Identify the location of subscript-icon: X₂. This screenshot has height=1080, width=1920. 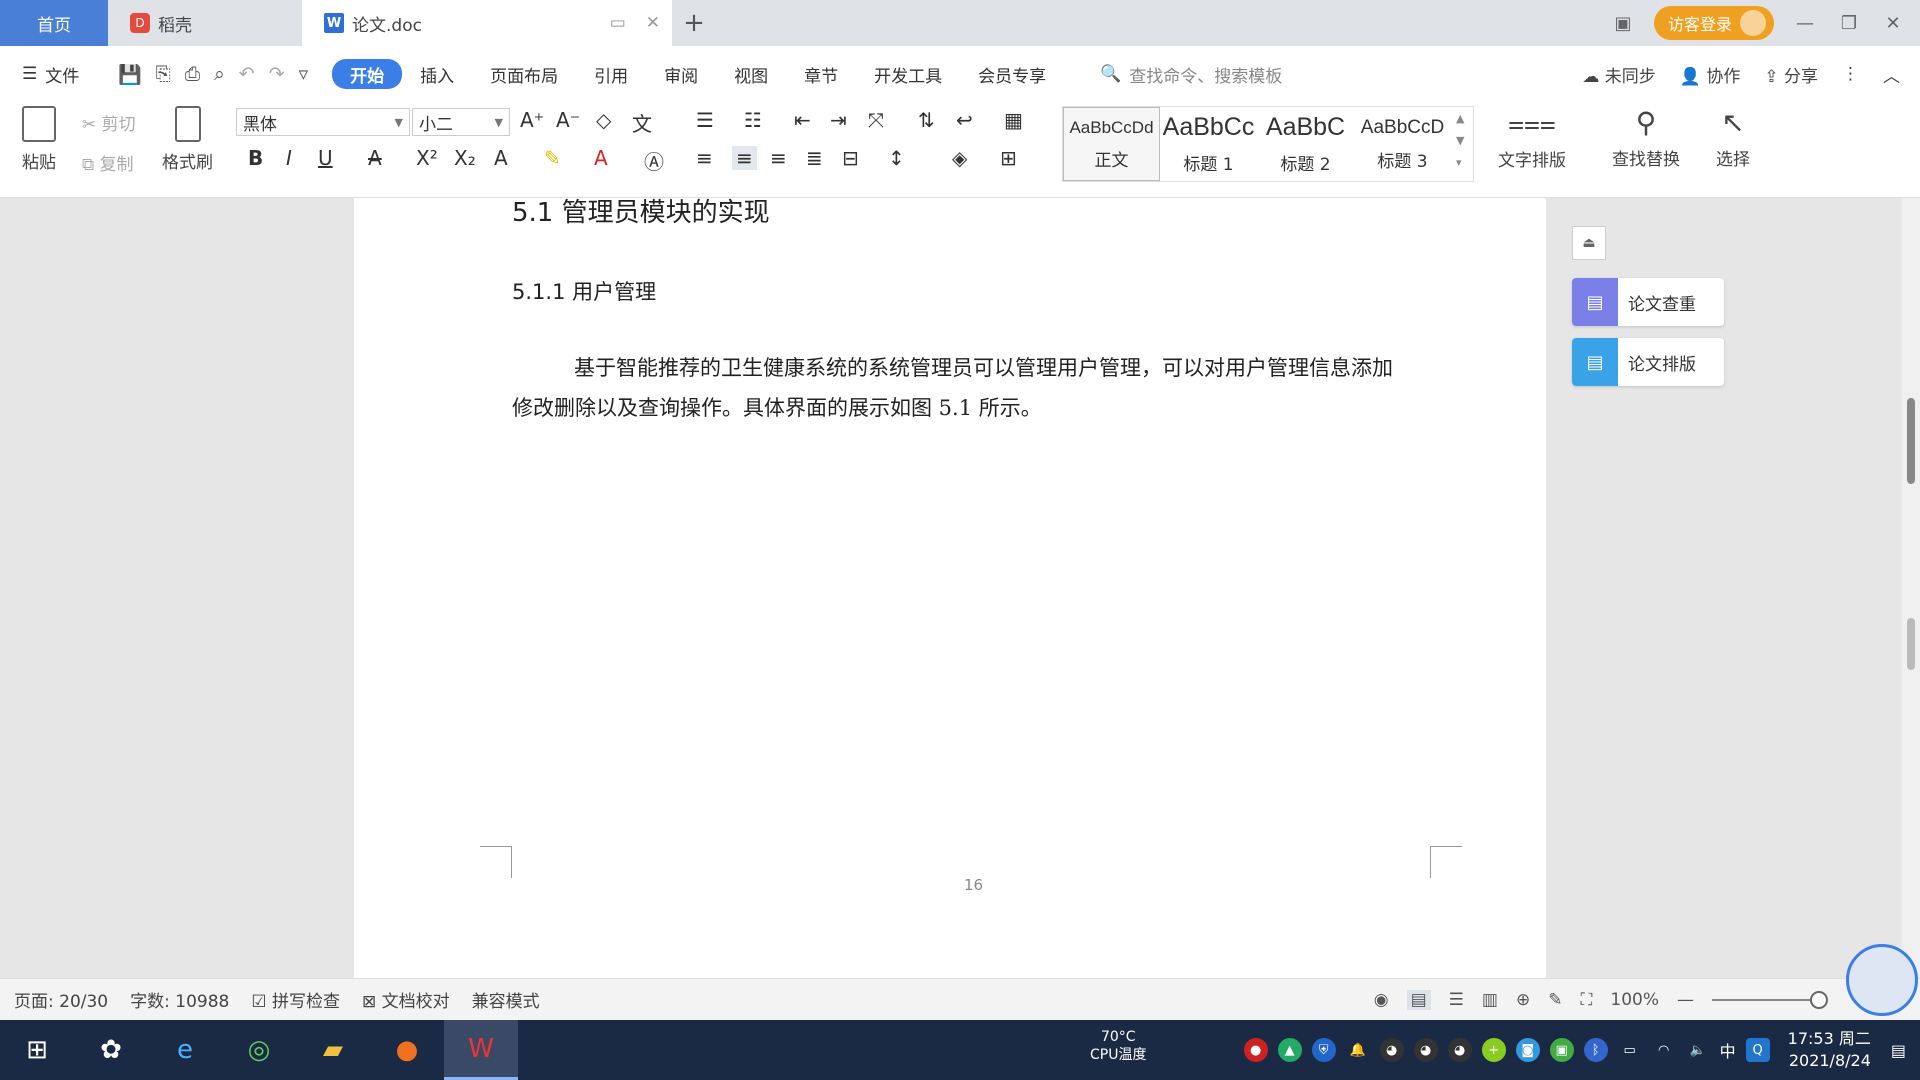
(465, 158).